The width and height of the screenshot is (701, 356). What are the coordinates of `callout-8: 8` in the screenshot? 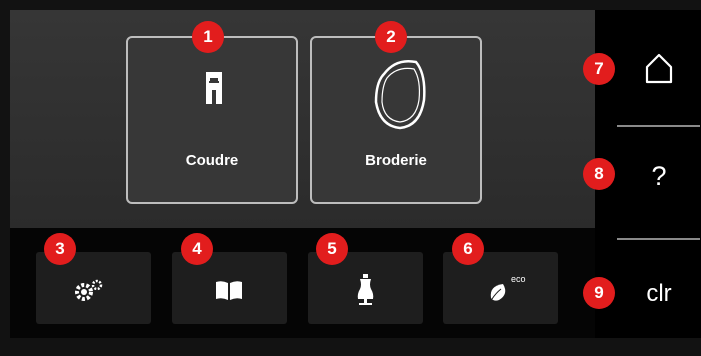 It's located at (599, 174).